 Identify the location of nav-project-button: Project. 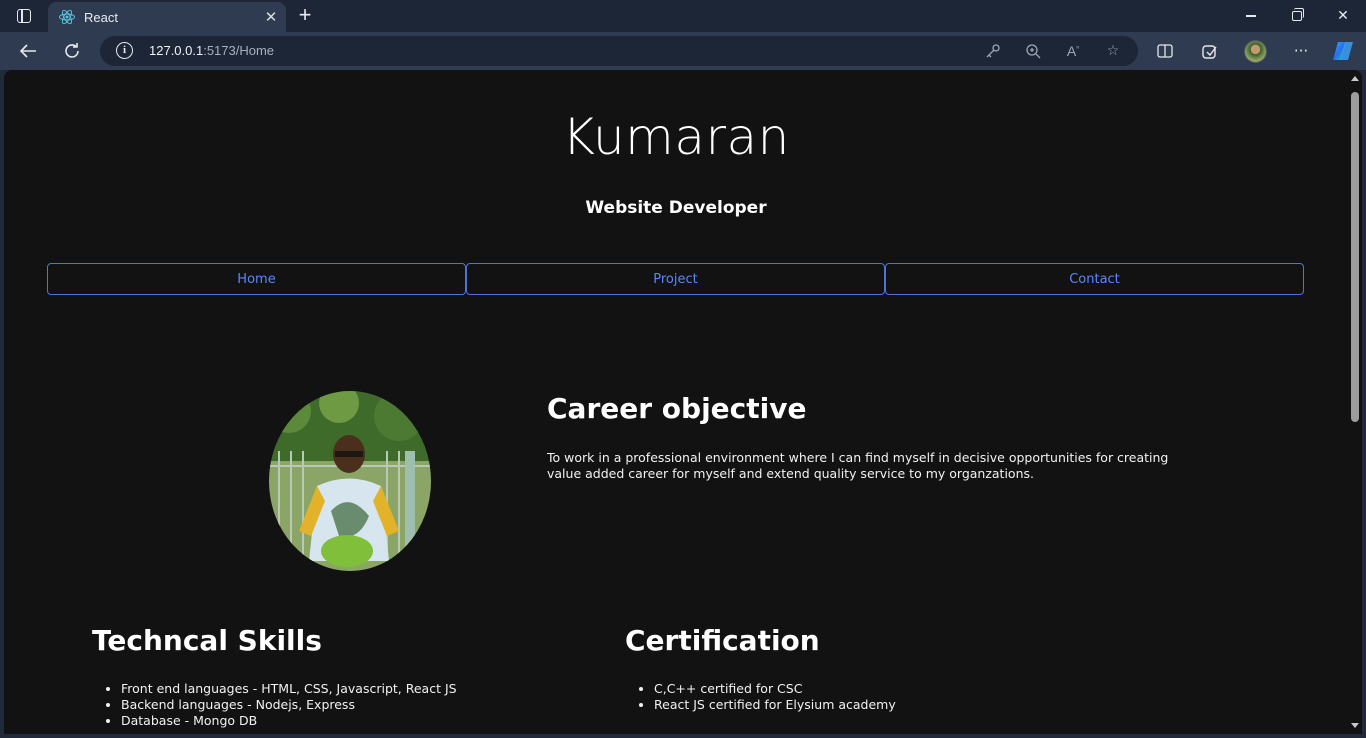
(675, 279).